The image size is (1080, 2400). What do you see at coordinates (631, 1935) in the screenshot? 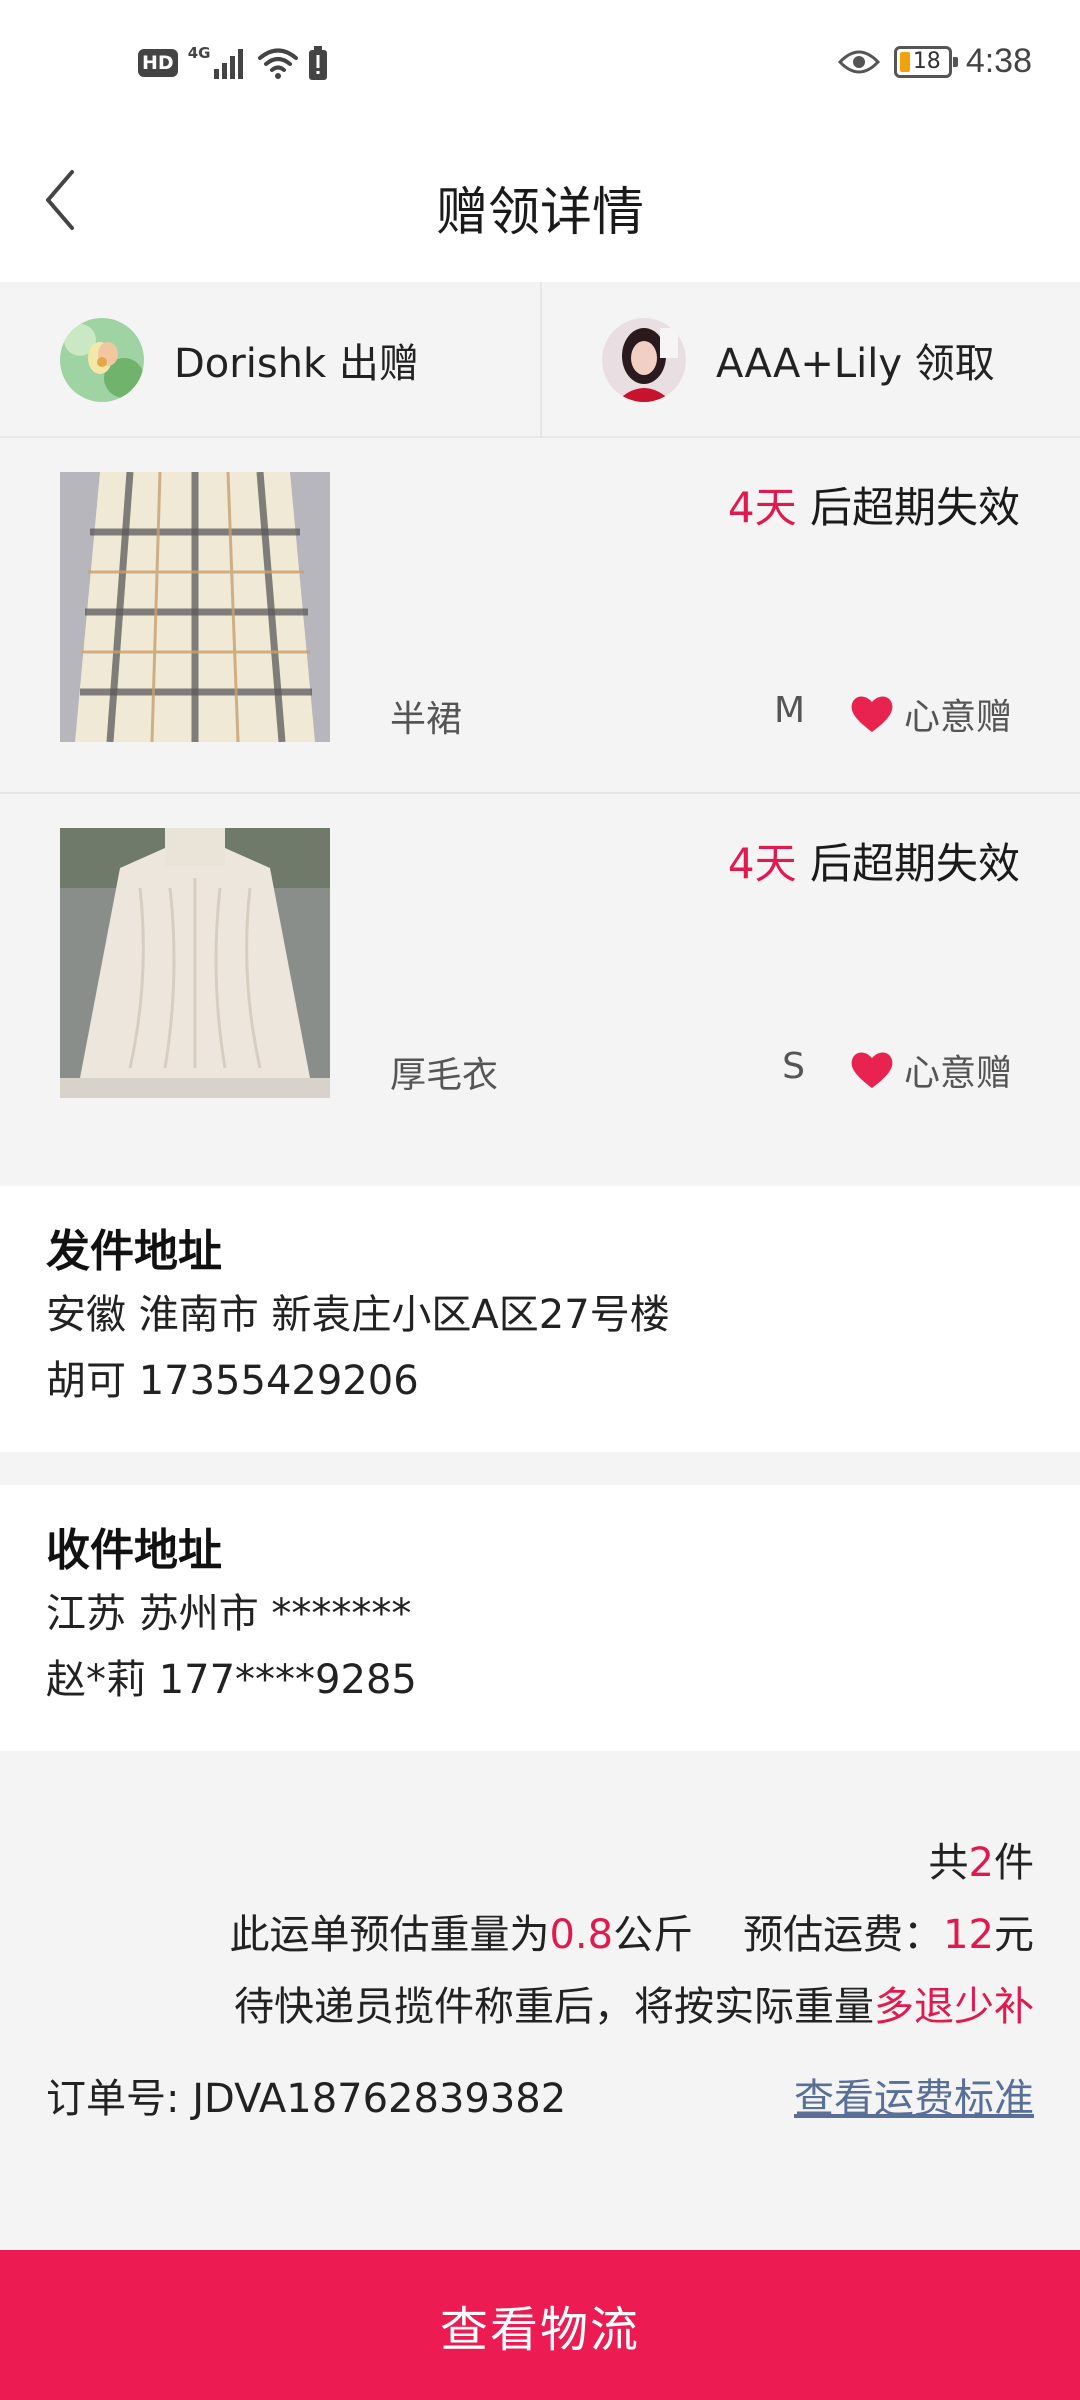
I see `weight-fee-line: 此运单预估重量为0.8公斤 预估运费：12元` at bounding box center [631, 1935].